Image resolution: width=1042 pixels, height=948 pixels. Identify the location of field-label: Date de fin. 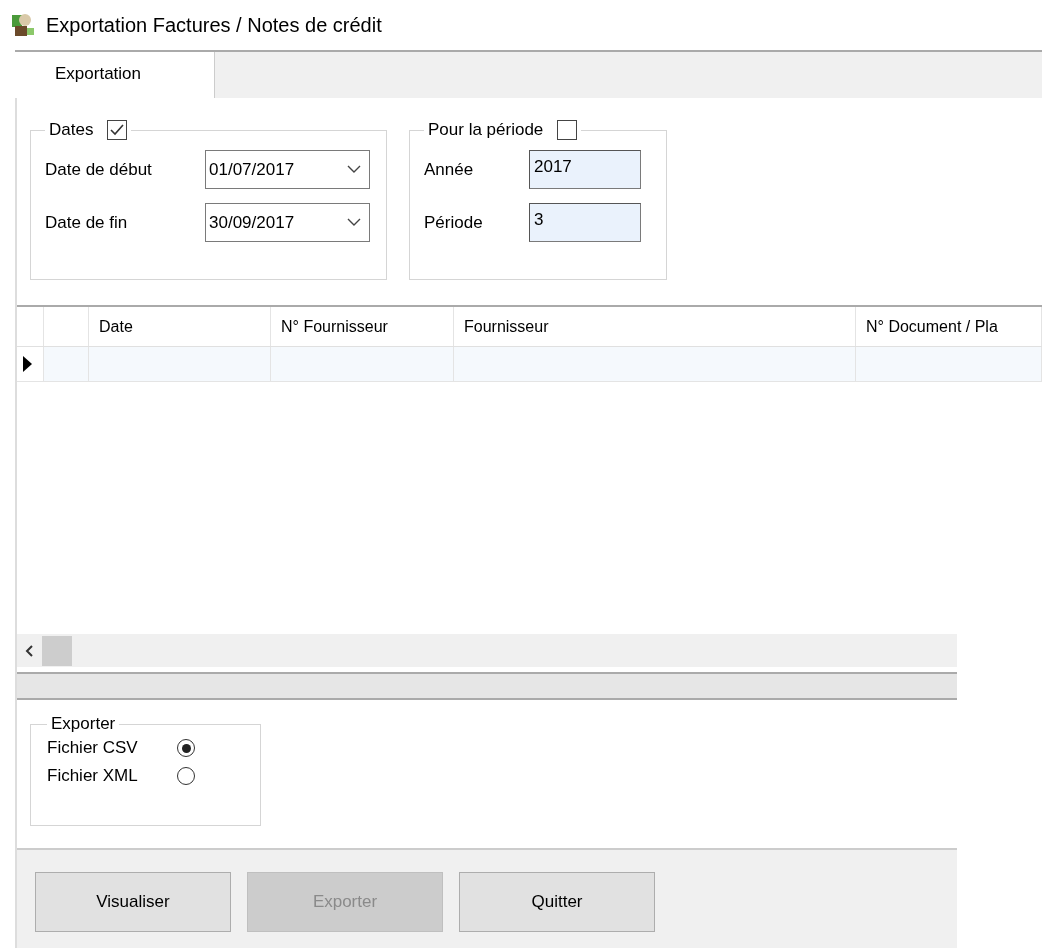
(87, 222).